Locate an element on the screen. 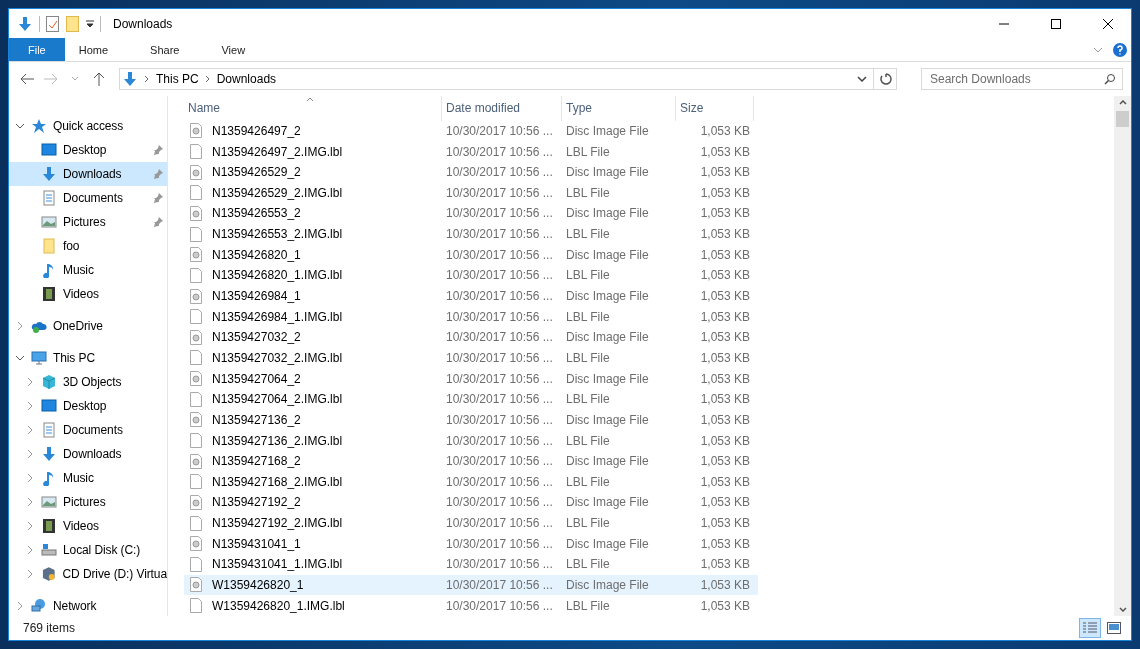 Image resolution: width=1140 pixels, height=649 pixels. scroll-down-icon is located at coordinates (1122, 609).